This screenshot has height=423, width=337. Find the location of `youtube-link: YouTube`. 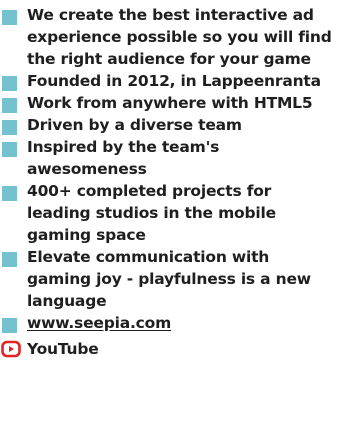

youtube-link: YouTube is located at coordinates (63, 349).